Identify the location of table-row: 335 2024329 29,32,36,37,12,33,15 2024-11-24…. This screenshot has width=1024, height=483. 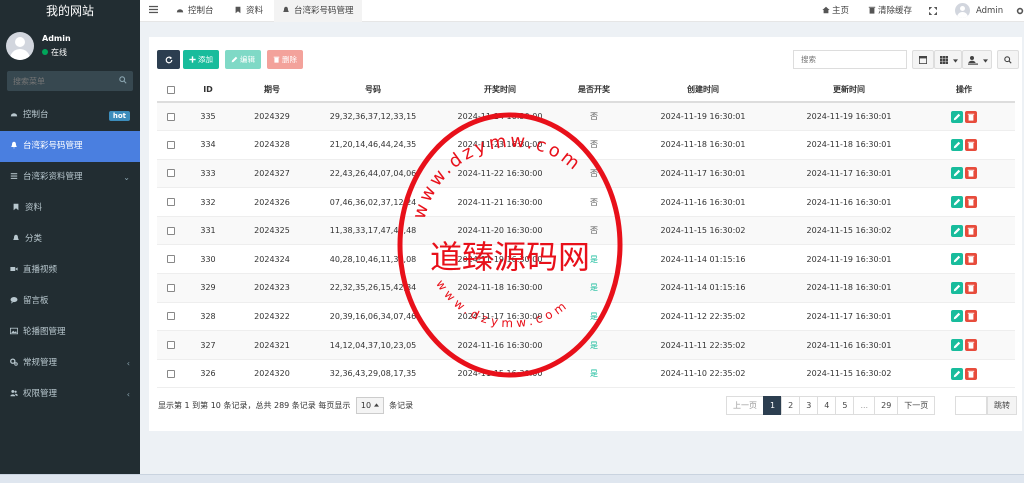
(586, 117).